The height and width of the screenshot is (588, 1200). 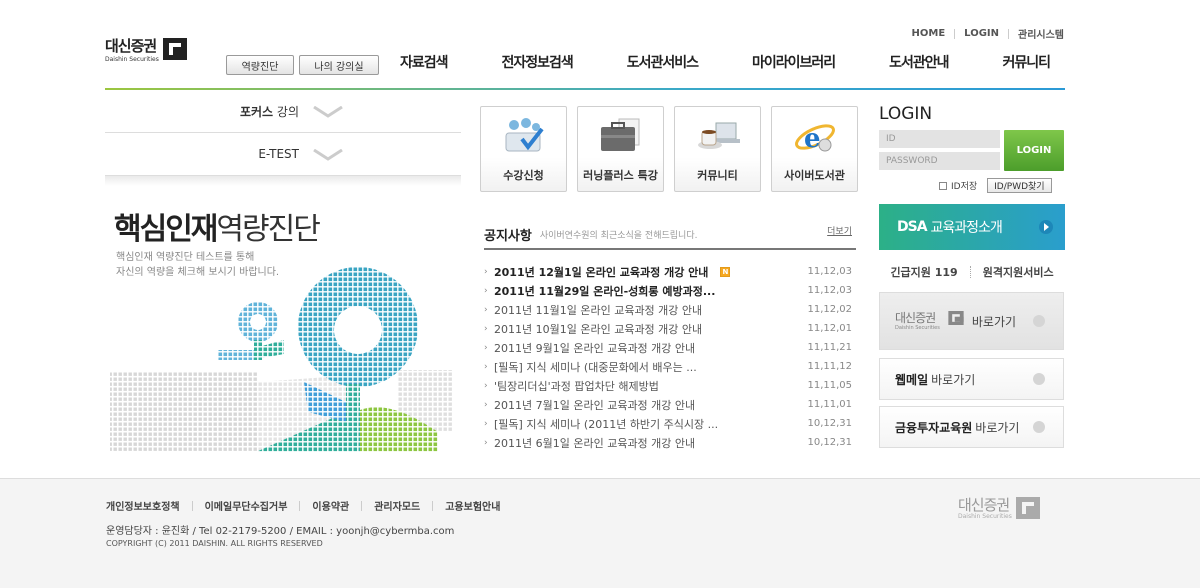 I want to click on notice-item: › 2011년 9월1일 온라인 교육과정 개강 안내 11,11,21, so click(x=670, y=347).